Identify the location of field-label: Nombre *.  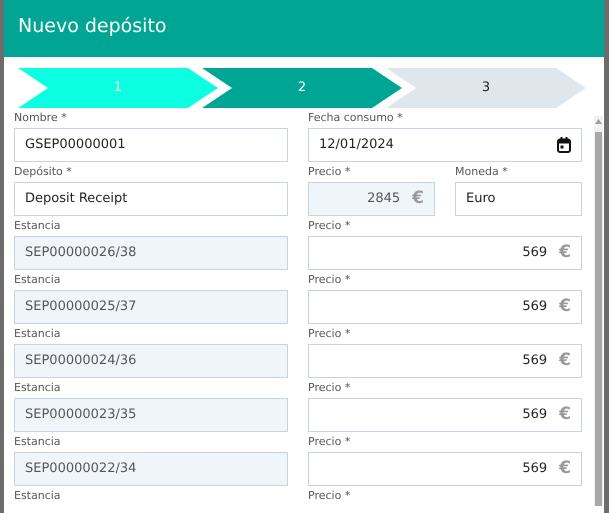
(41, 118).